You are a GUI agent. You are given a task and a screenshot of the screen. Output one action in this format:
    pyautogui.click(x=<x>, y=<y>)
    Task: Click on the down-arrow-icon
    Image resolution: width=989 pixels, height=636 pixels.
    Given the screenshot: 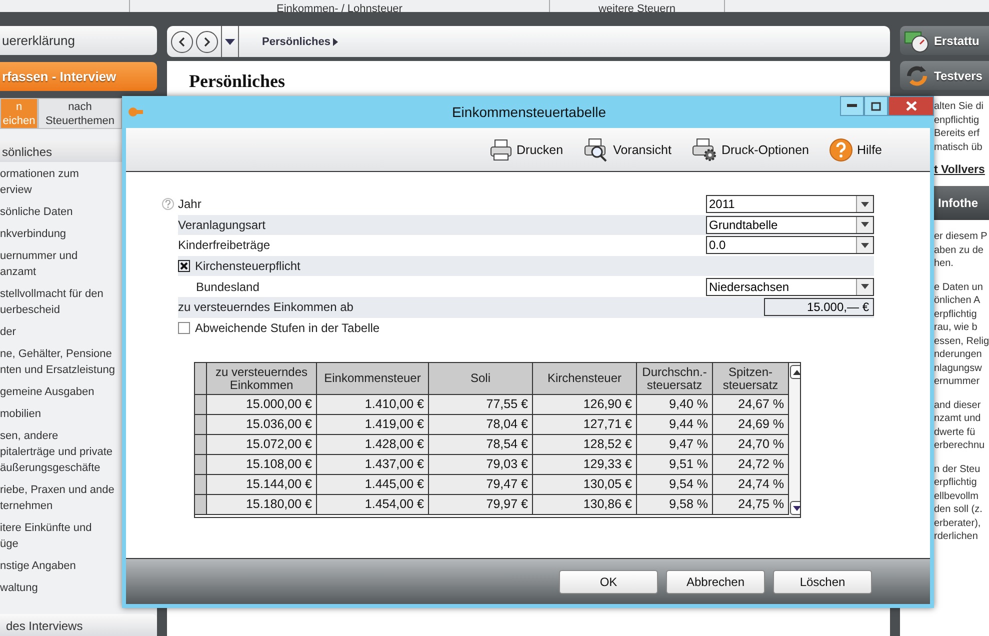 What is the action you would take?
    pyautogui.click(x=796, y=508)
    